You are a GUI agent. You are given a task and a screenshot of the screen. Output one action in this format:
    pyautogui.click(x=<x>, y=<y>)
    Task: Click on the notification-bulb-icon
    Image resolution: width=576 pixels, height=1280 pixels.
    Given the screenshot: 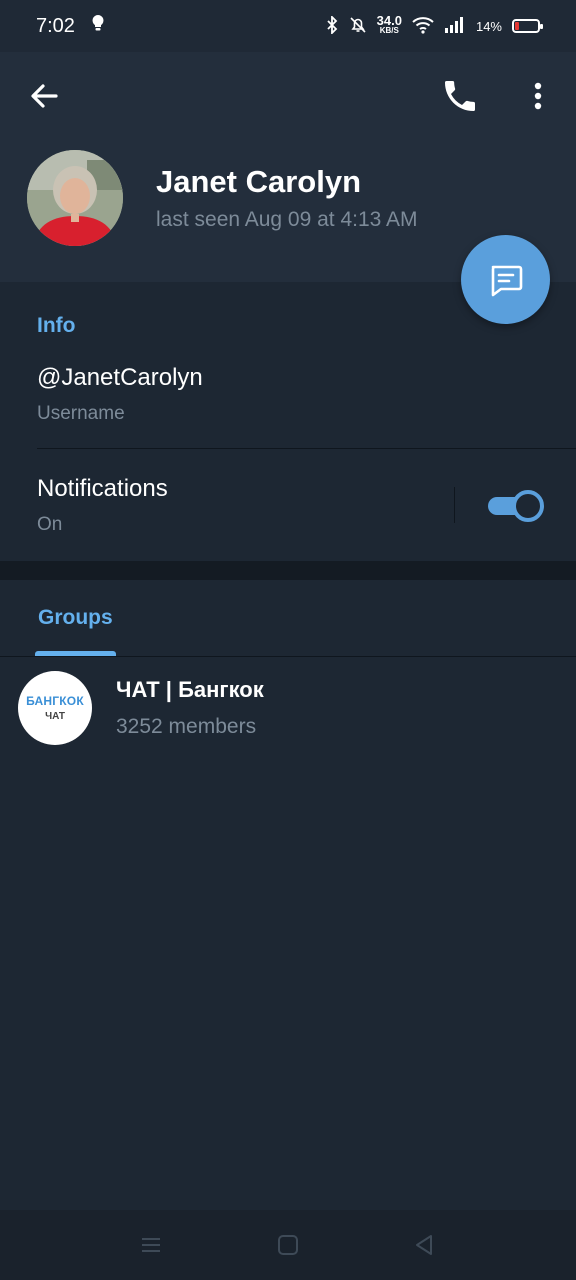 What is the action you would take?
    pyautogui.click(x=98, y=26)
    